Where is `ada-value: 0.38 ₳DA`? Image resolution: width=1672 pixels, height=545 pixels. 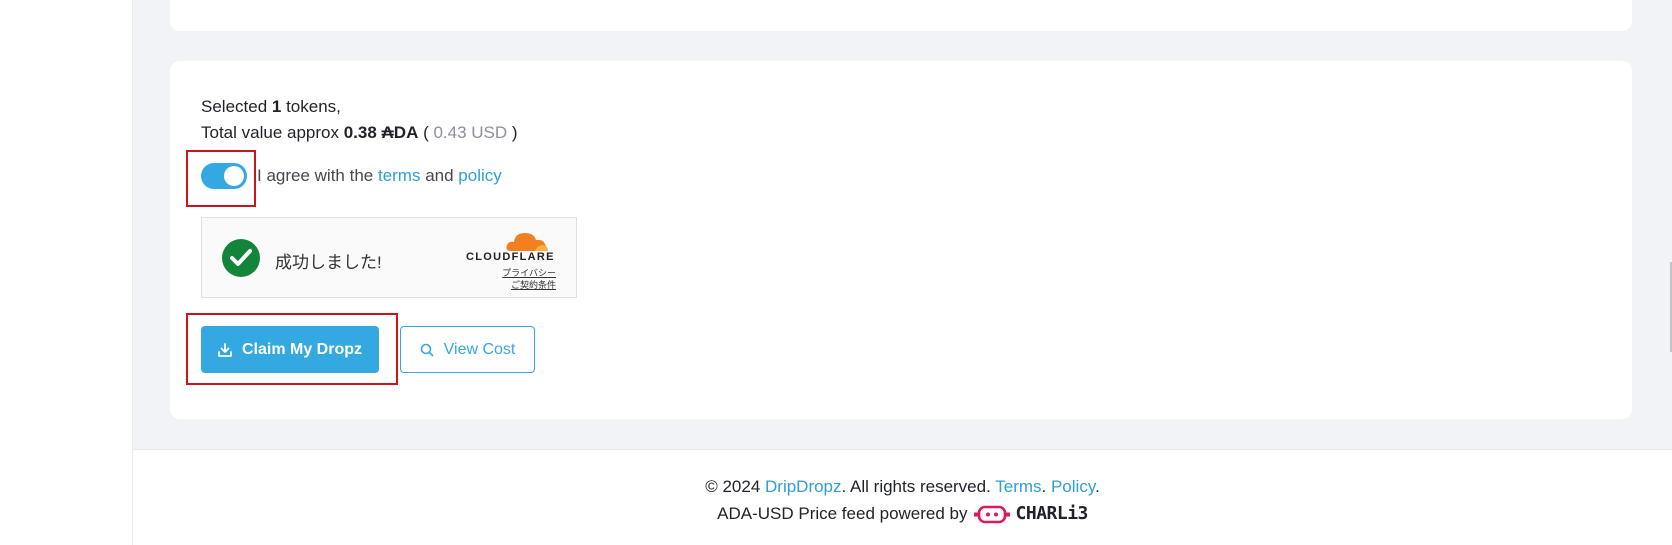
ada-value: 0.38 ₳DA is located at coordinates (381, 132).